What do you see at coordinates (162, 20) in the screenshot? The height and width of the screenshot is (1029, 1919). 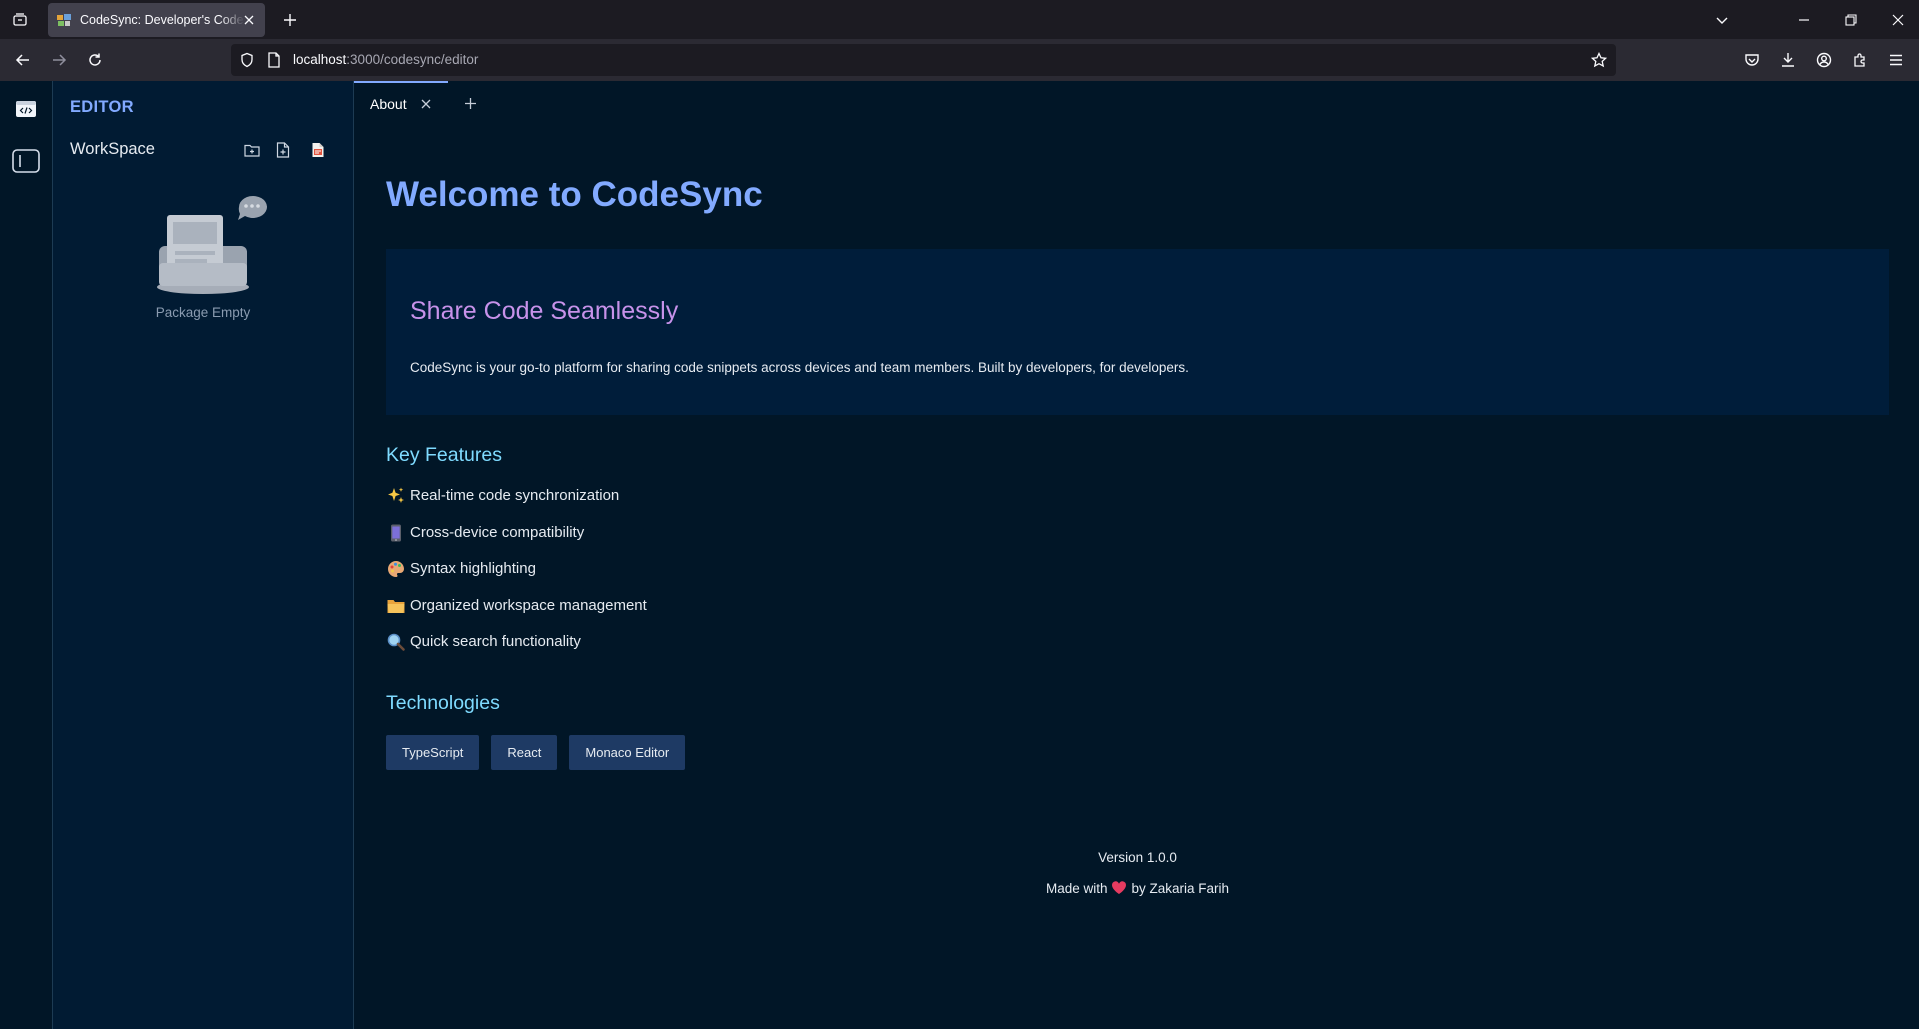 I see `browser-tab-title: CodeSync: Developer's Code Snippets` at bounding box center [162, 20].